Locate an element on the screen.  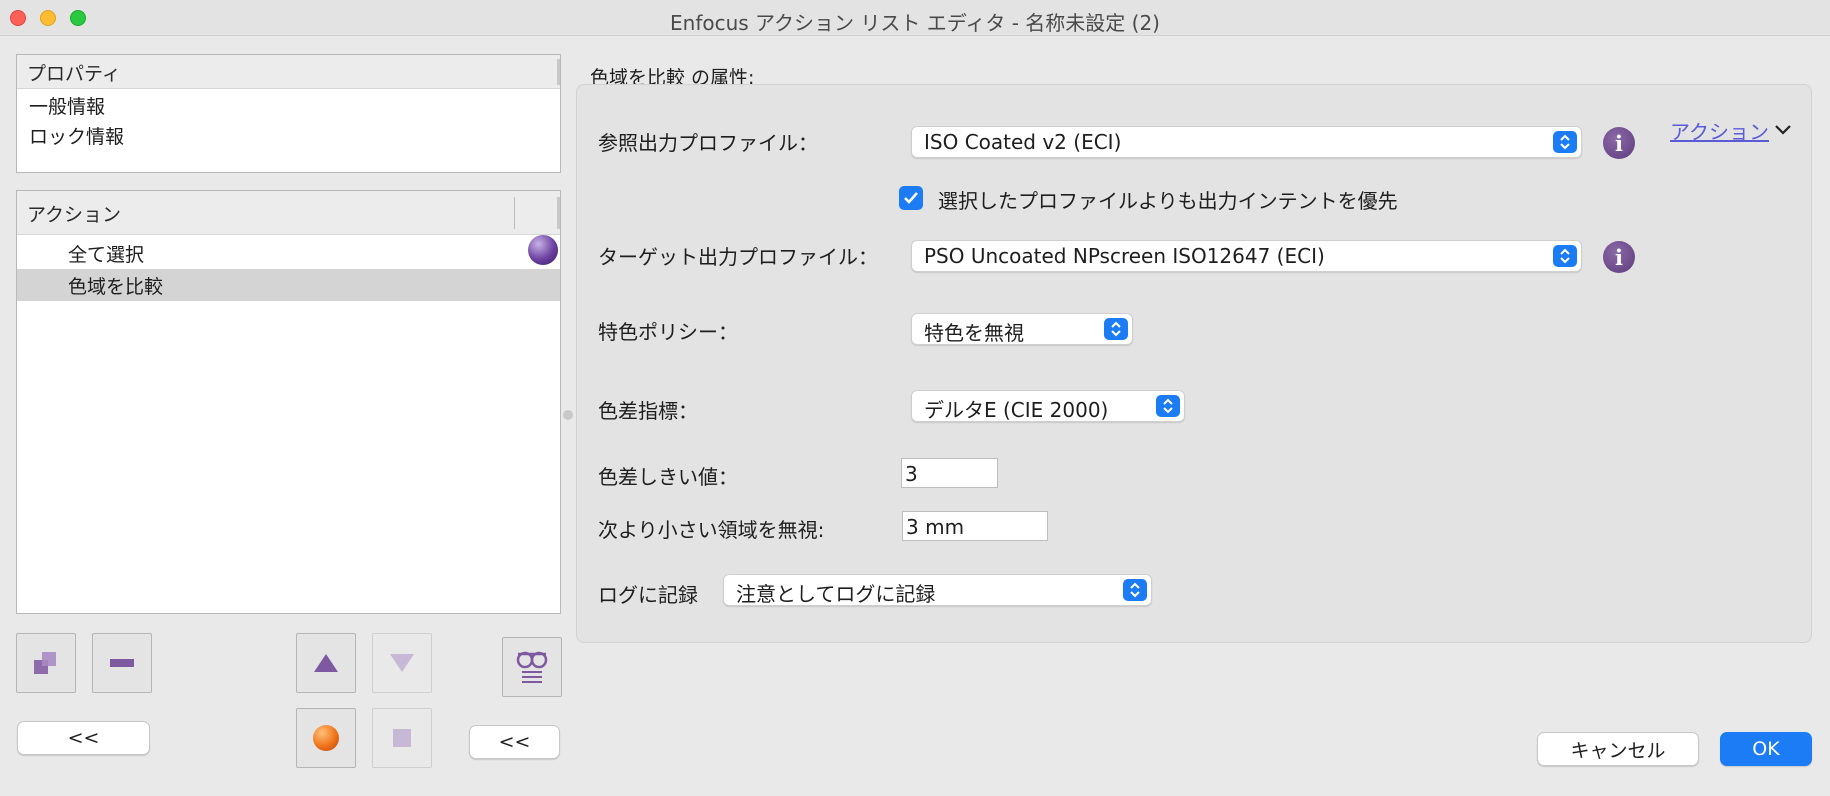
properties-item-label: 一般情報 is located at coordinates (67, 107).